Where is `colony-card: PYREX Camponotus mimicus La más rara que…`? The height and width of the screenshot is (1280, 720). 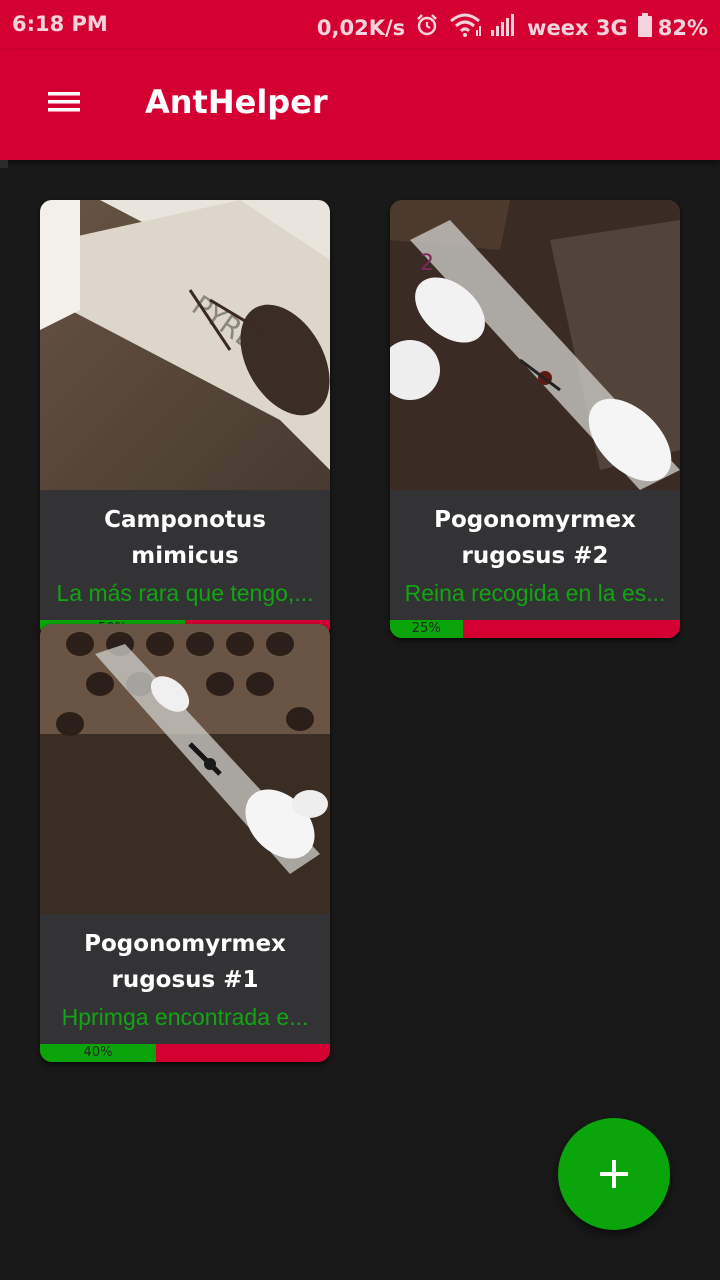 colony-card: PYREX Camponotus mimicus La más rara que… is located at coordinates (185, 419).